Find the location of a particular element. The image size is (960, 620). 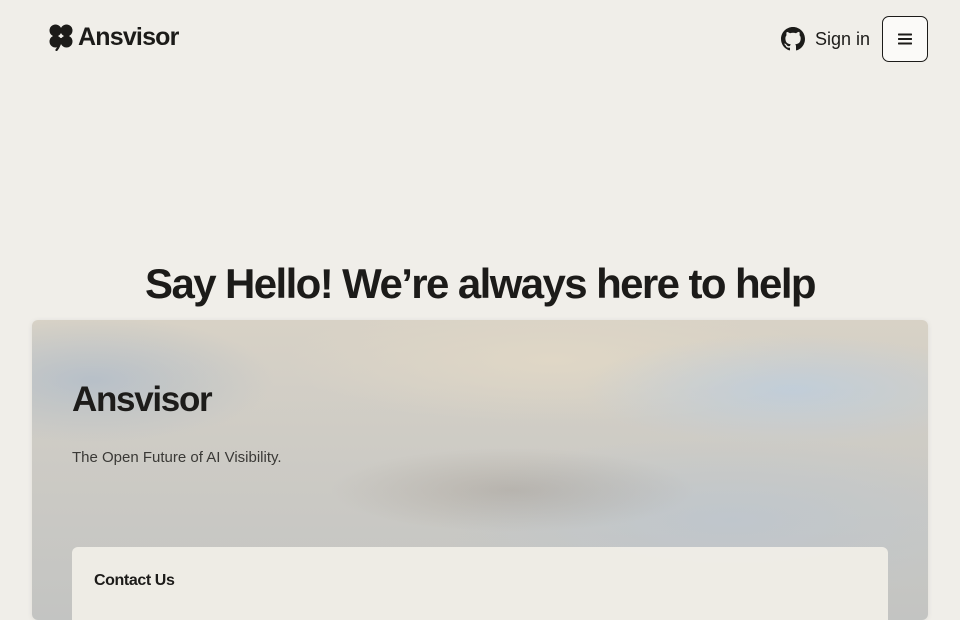

logo-text: Ansvisor is located at coordinates (128, 36).